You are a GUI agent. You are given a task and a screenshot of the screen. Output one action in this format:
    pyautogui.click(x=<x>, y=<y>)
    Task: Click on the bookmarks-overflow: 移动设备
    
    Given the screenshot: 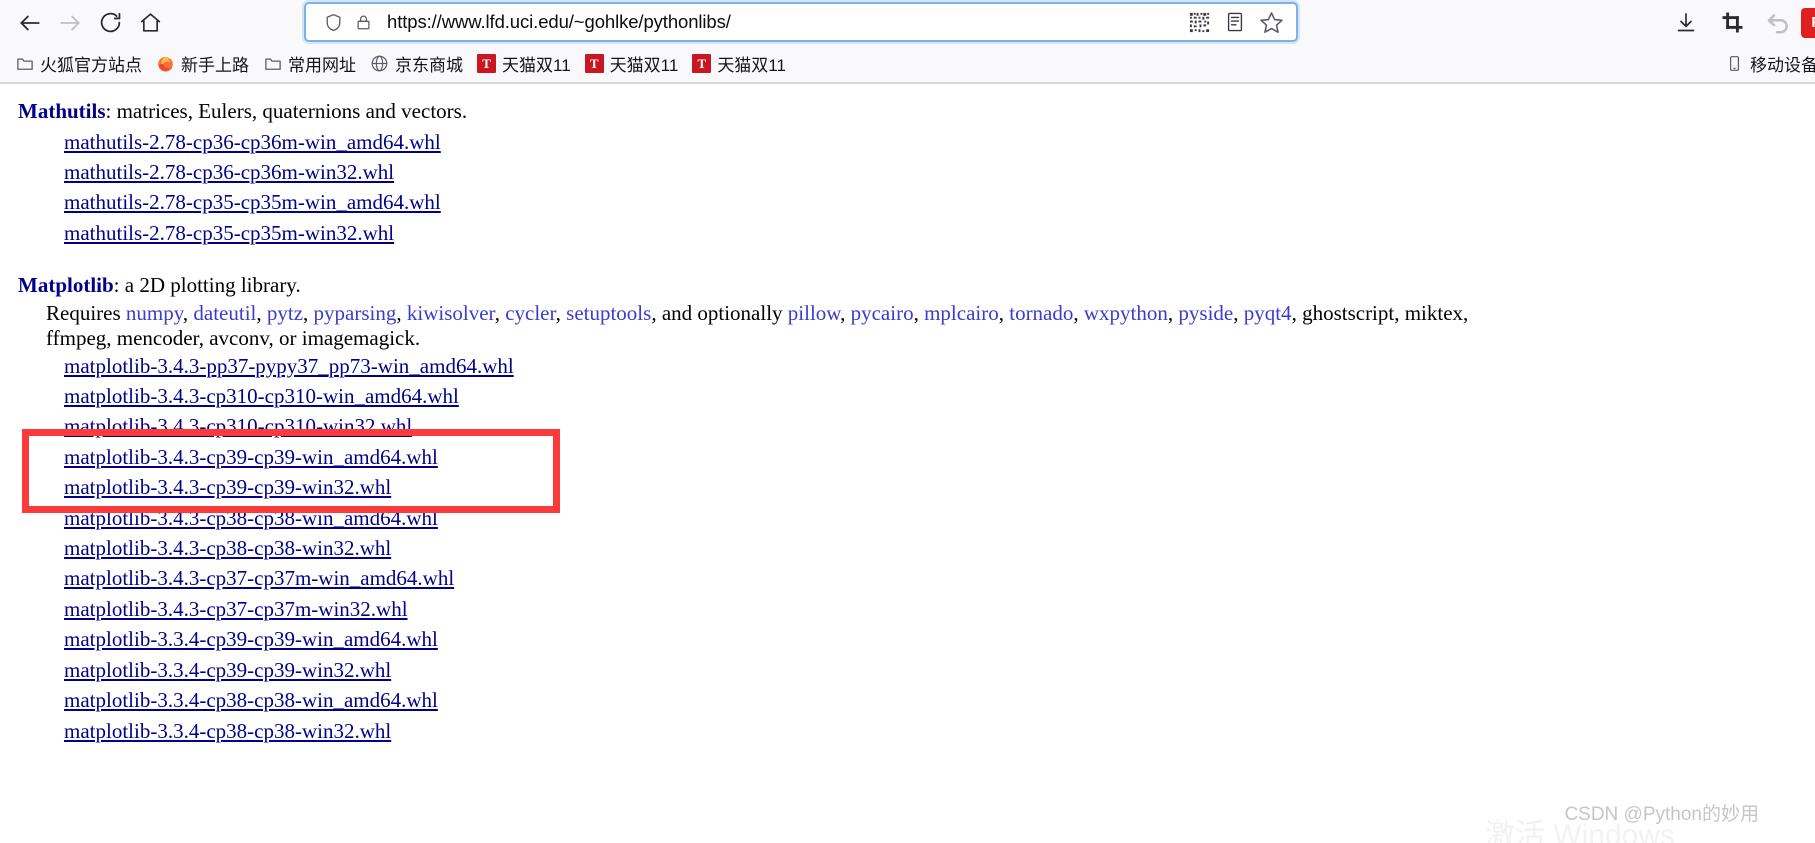 What is the action you would take?
    pyautogui.click(x=1766, y=63)
    